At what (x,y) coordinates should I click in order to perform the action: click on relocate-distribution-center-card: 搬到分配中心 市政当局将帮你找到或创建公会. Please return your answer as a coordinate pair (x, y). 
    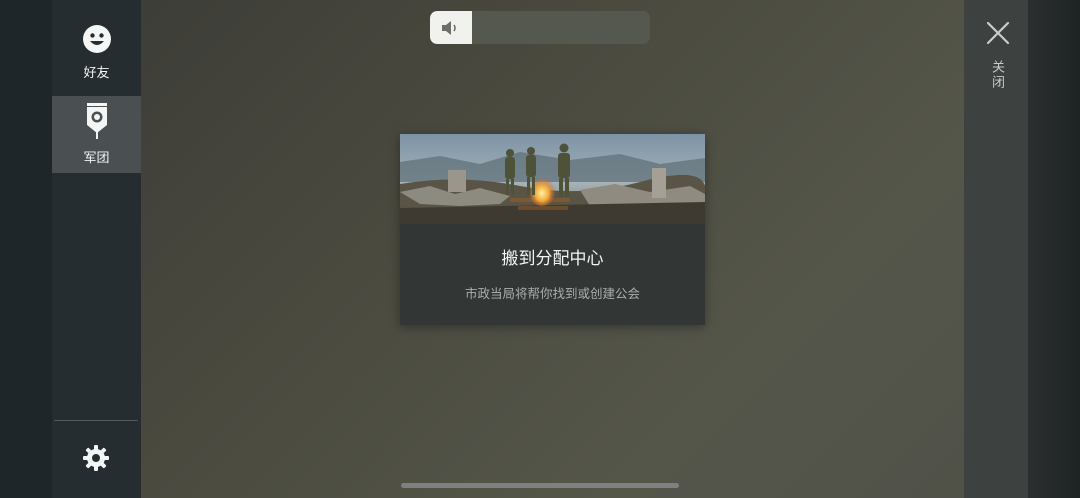
    Looking at the image, I should click on (552, 229).